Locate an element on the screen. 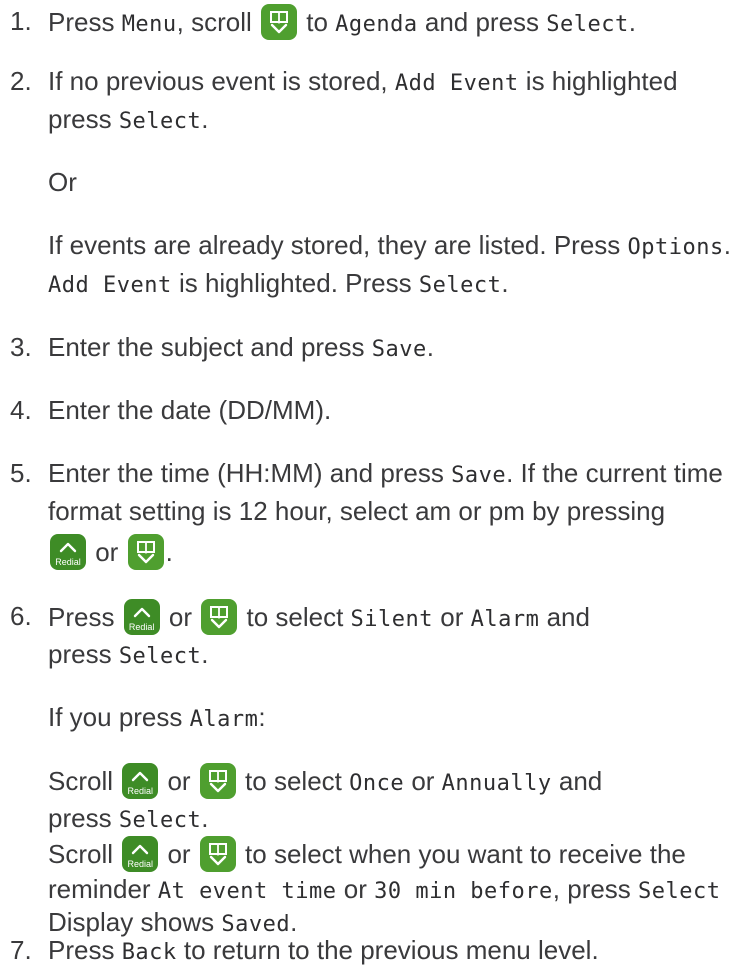 This screenshot has height=971, width=753. step-text: Enter the date (DD/MM). is located at coordinates (190, 410).